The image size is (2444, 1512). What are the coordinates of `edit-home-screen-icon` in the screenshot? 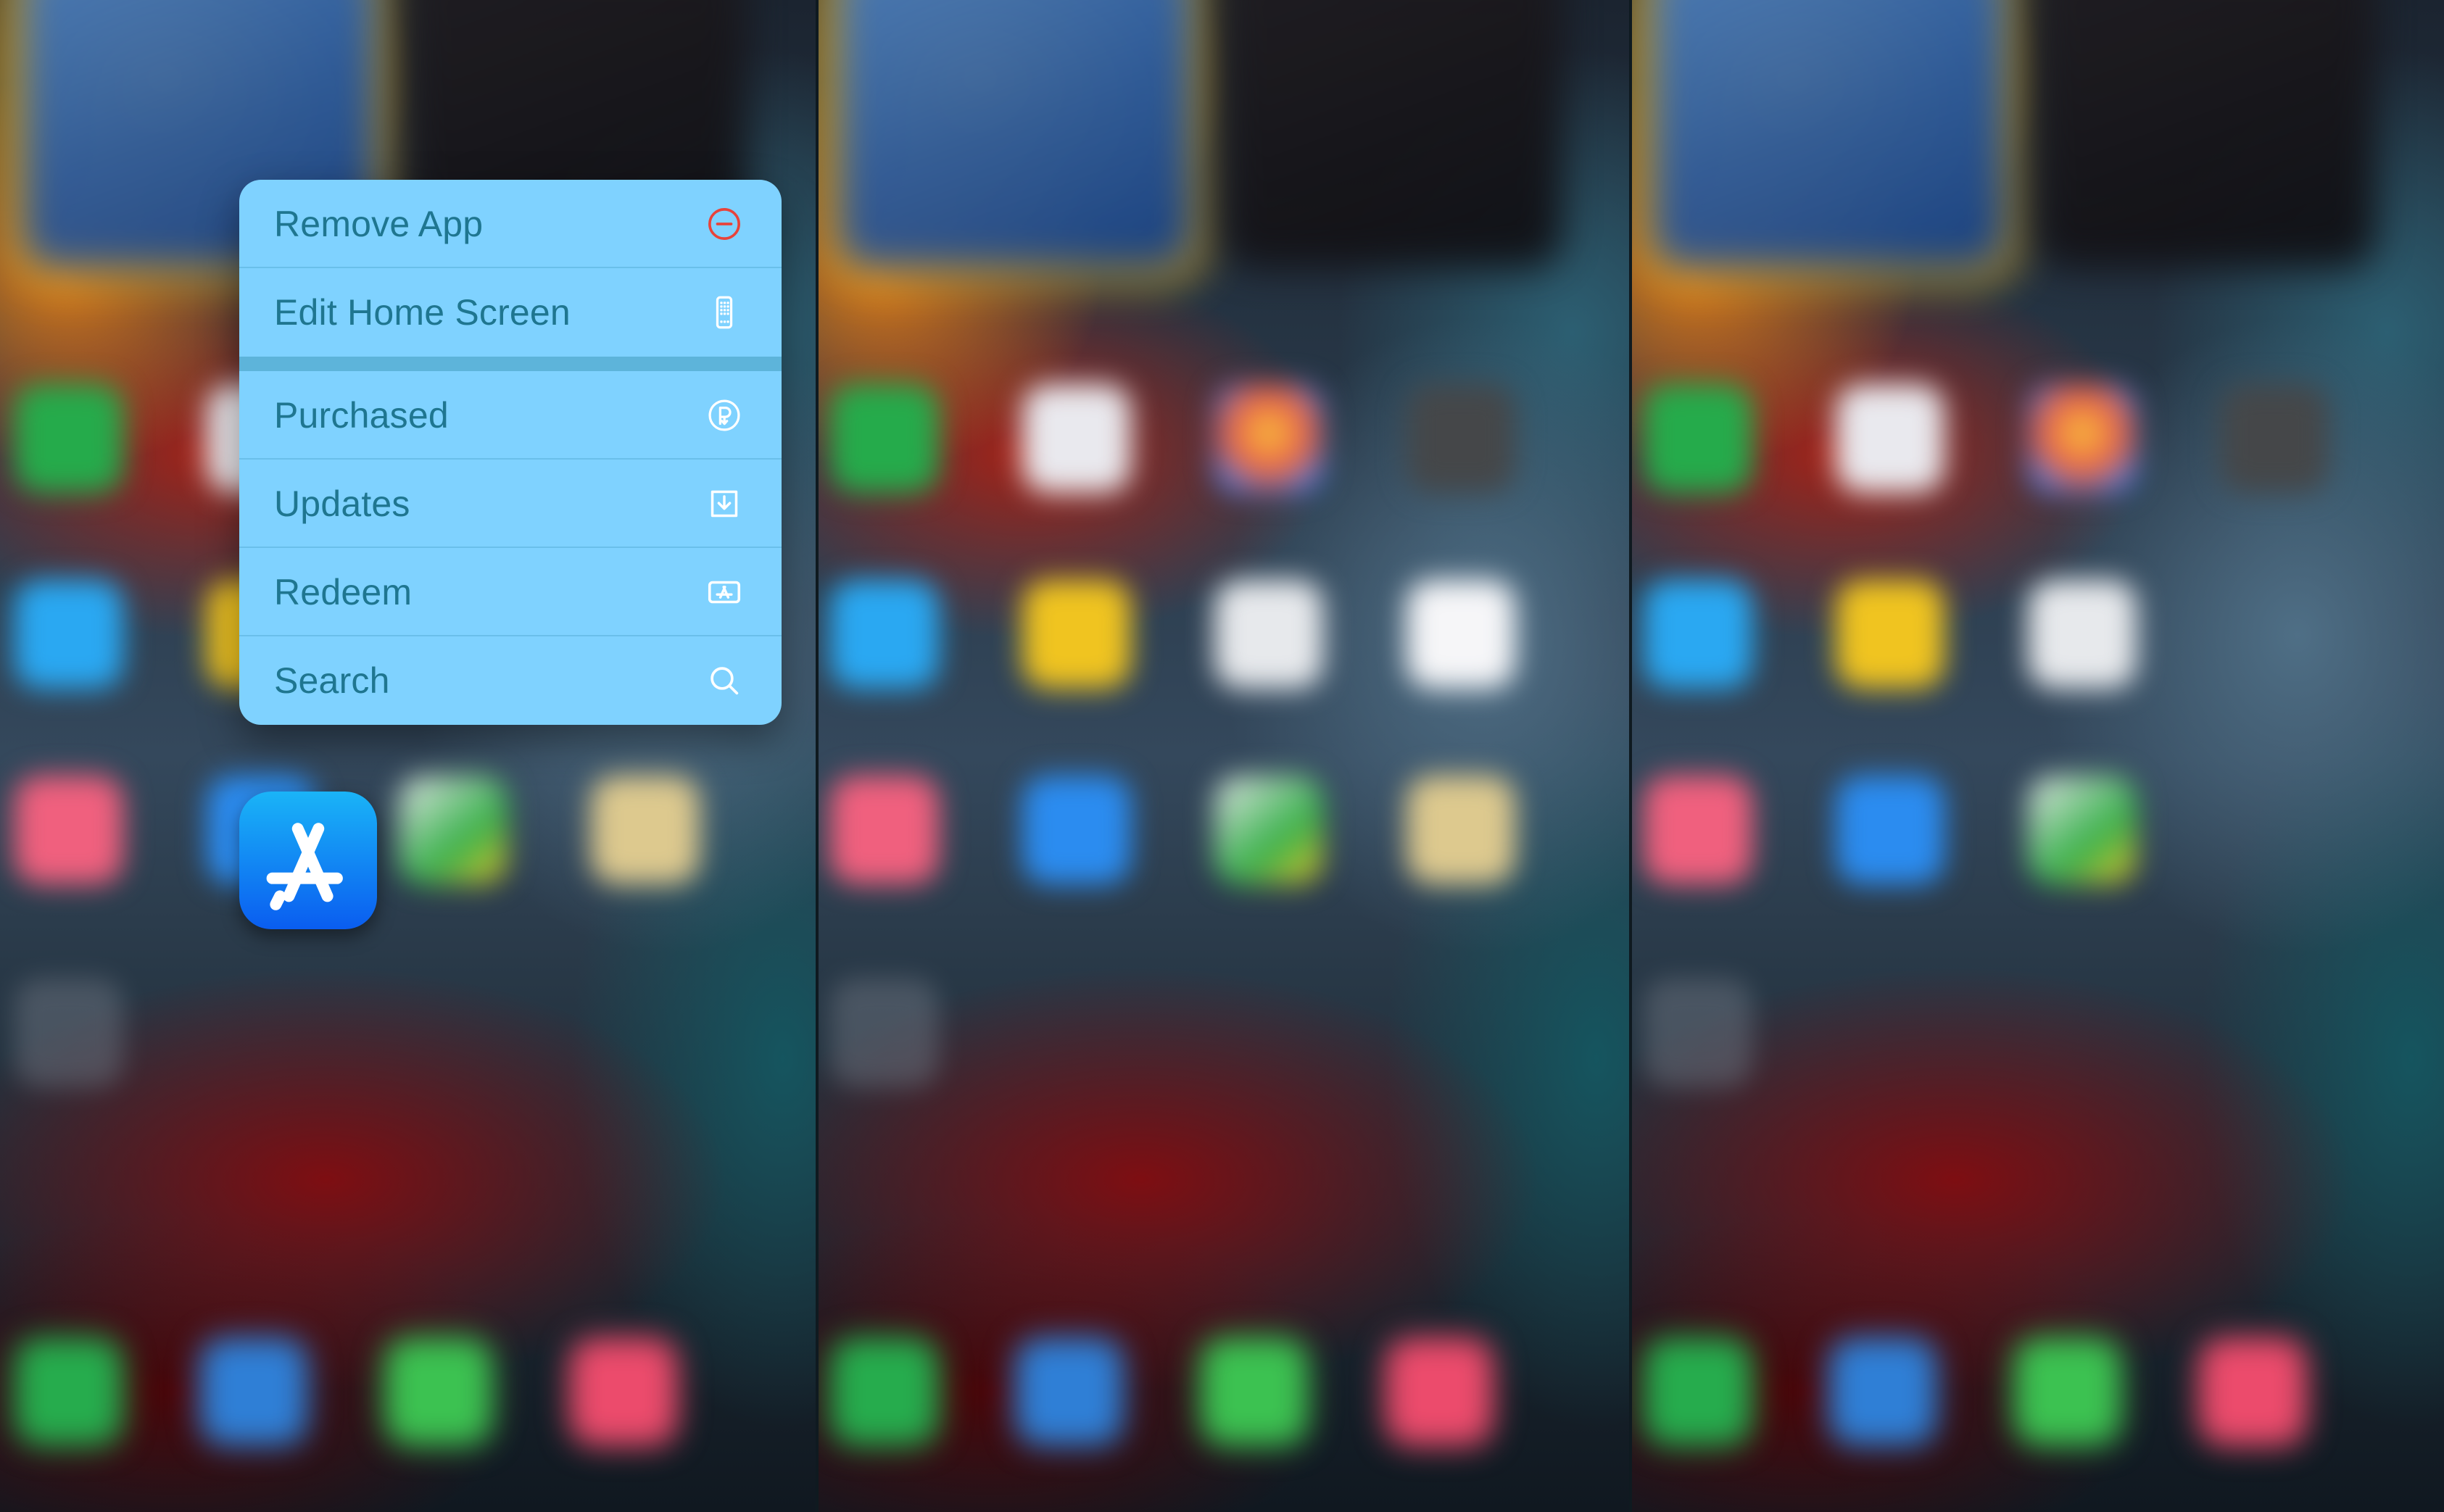 It's located at (724, 312).